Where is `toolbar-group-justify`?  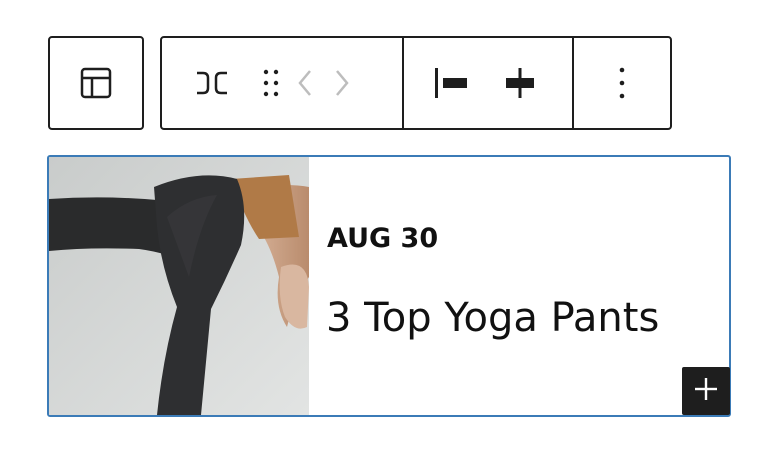 toolbar-group-justify is located at coordinates (489, 83).